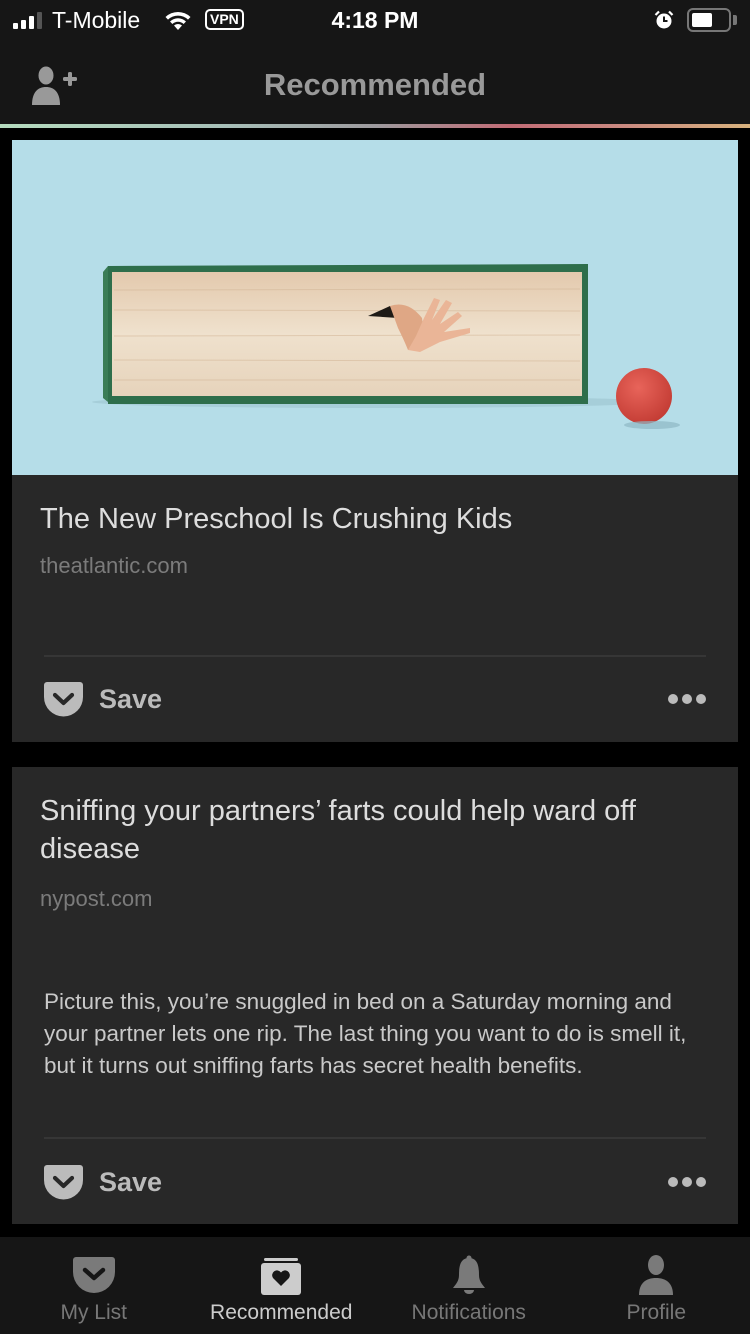  I want to click on person-icon, so click(656, 1275).